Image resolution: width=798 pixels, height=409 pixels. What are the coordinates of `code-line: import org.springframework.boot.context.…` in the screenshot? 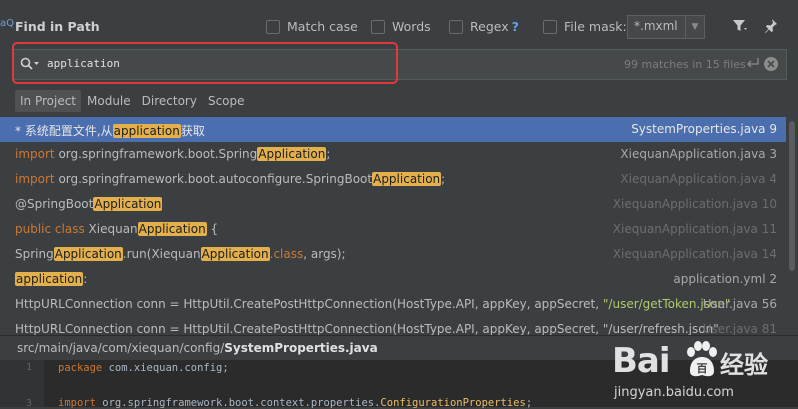 It's located at (295, 403).